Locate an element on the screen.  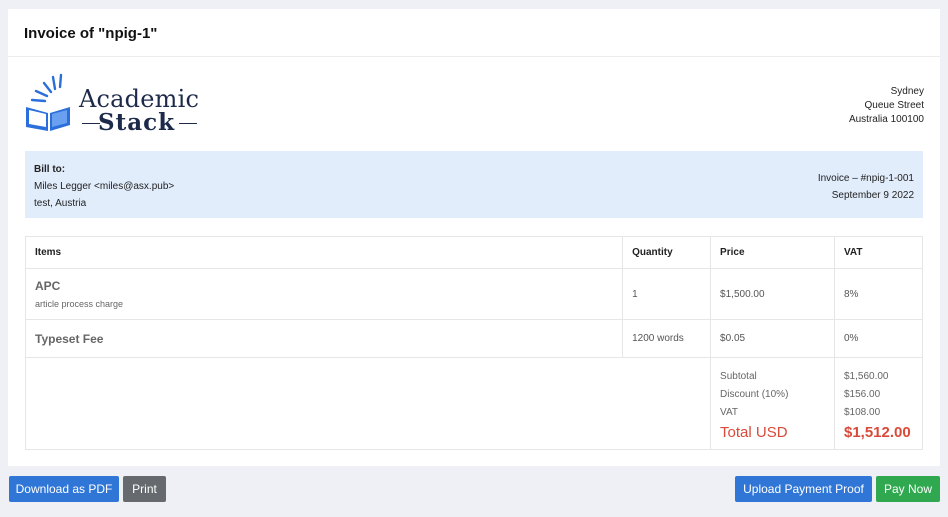
header-quantity: Quantity is located at coordinates (667, 252).